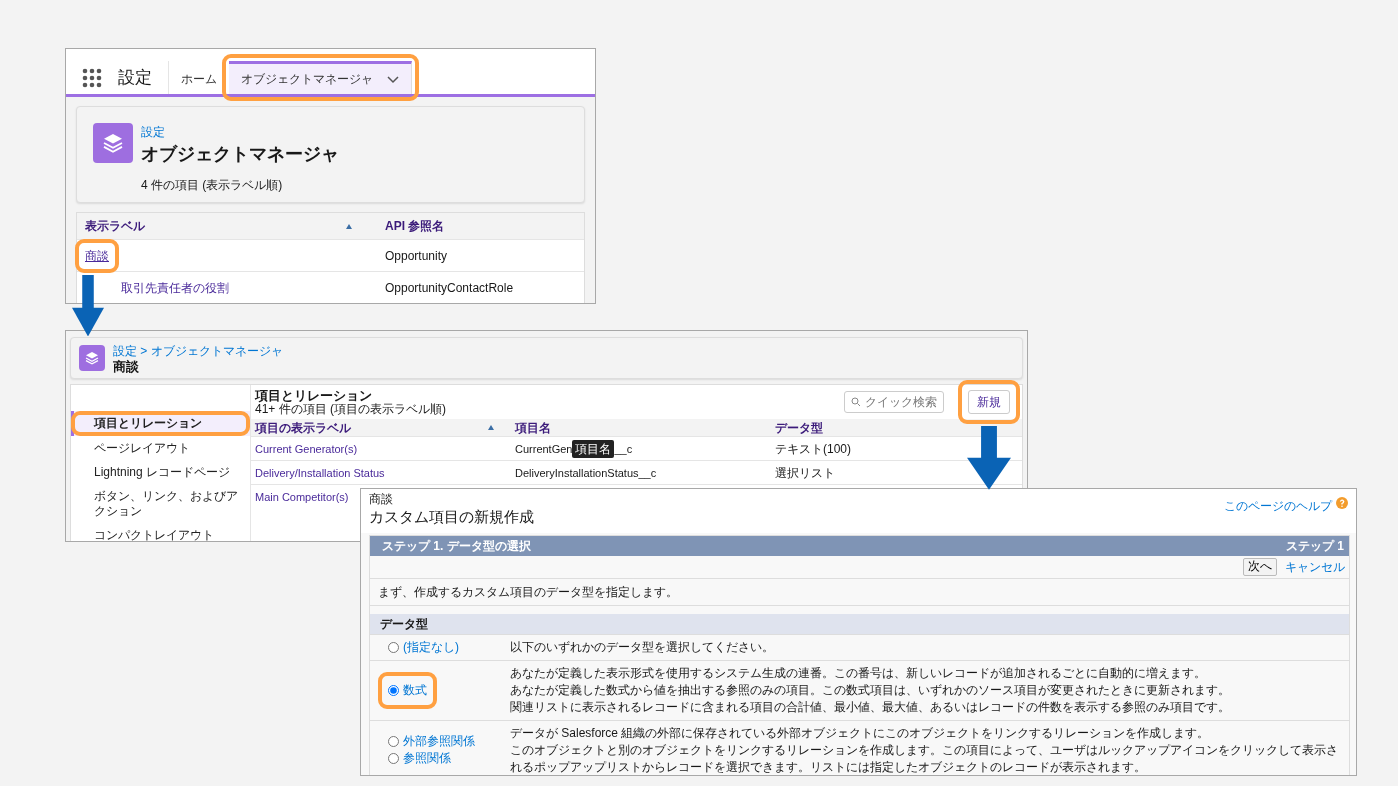 The width and height of the screenshot is (1398, 786). What do you see at coordinates (314, 395) in the screenshot?
I see `section-title: 項目とリレーション` at bounding box center [314, 395].